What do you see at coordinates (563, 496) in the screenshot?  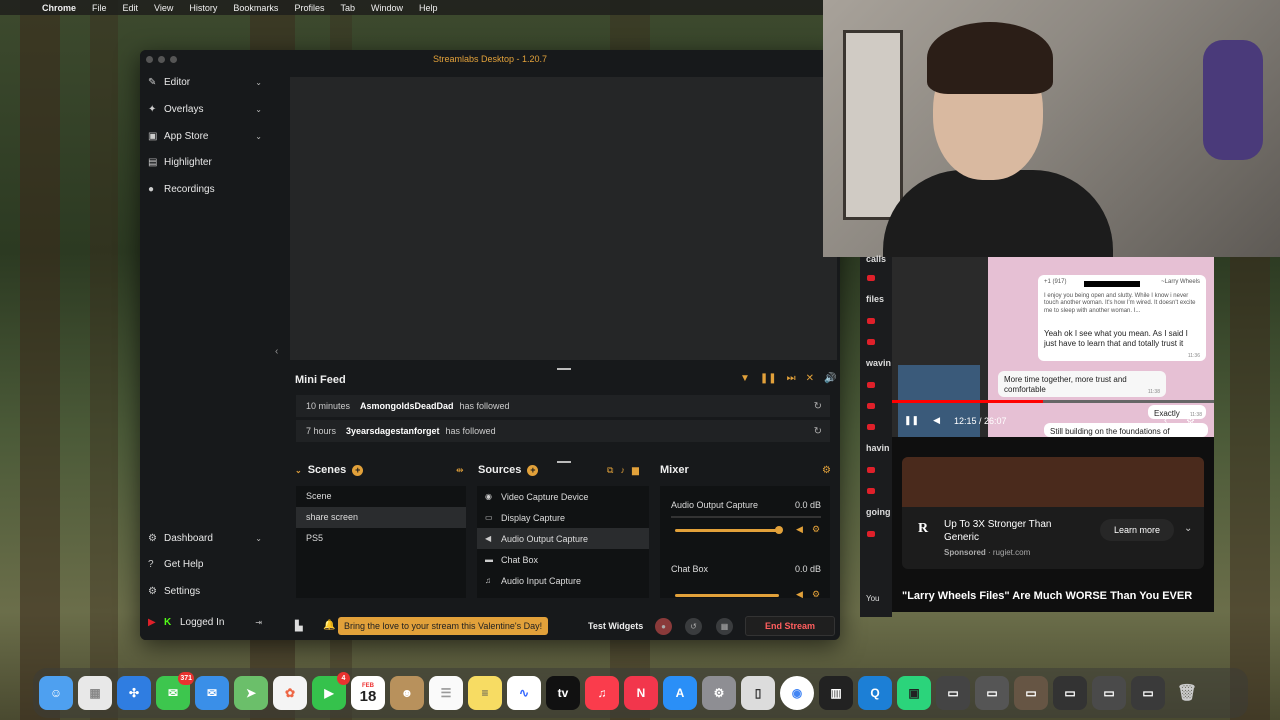 I see `source-item: ◉ Video Capture Device` at bounding box center [563, 496].